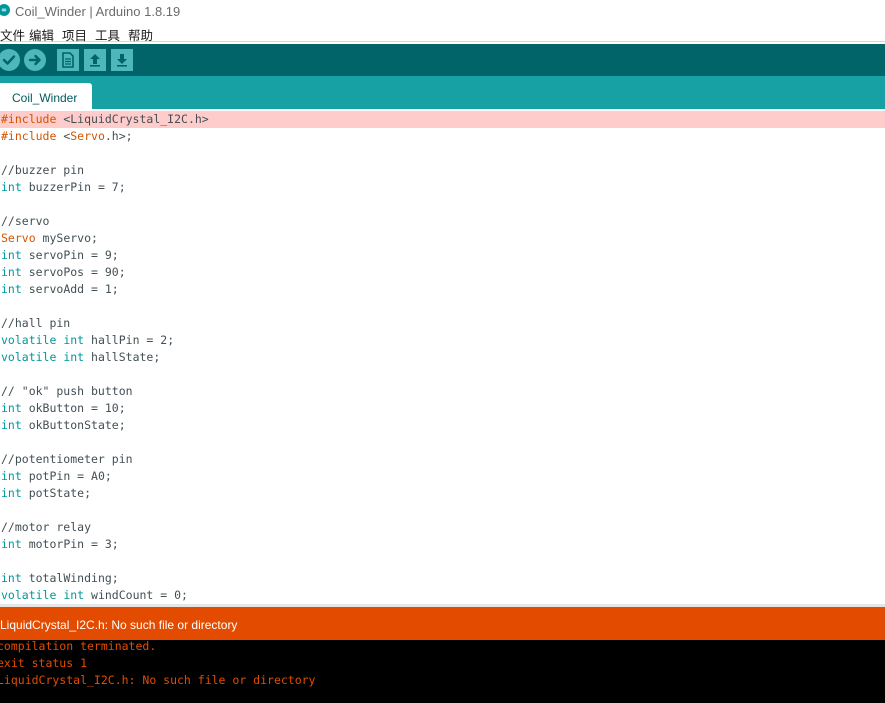  What do you see at coordinates (41, 34) in the screenshot?
I see `menu-edit: 编辑` at bounding box center [41, 34].